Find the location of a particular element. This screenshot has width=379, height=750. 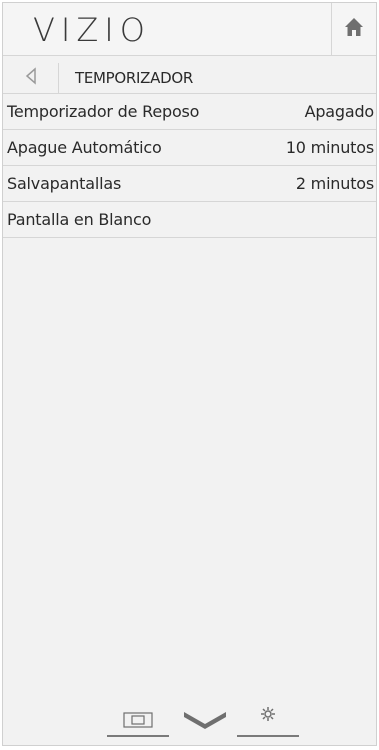

menu-item-label: Pantalla en Blanco is located at coordinates (79, 219).